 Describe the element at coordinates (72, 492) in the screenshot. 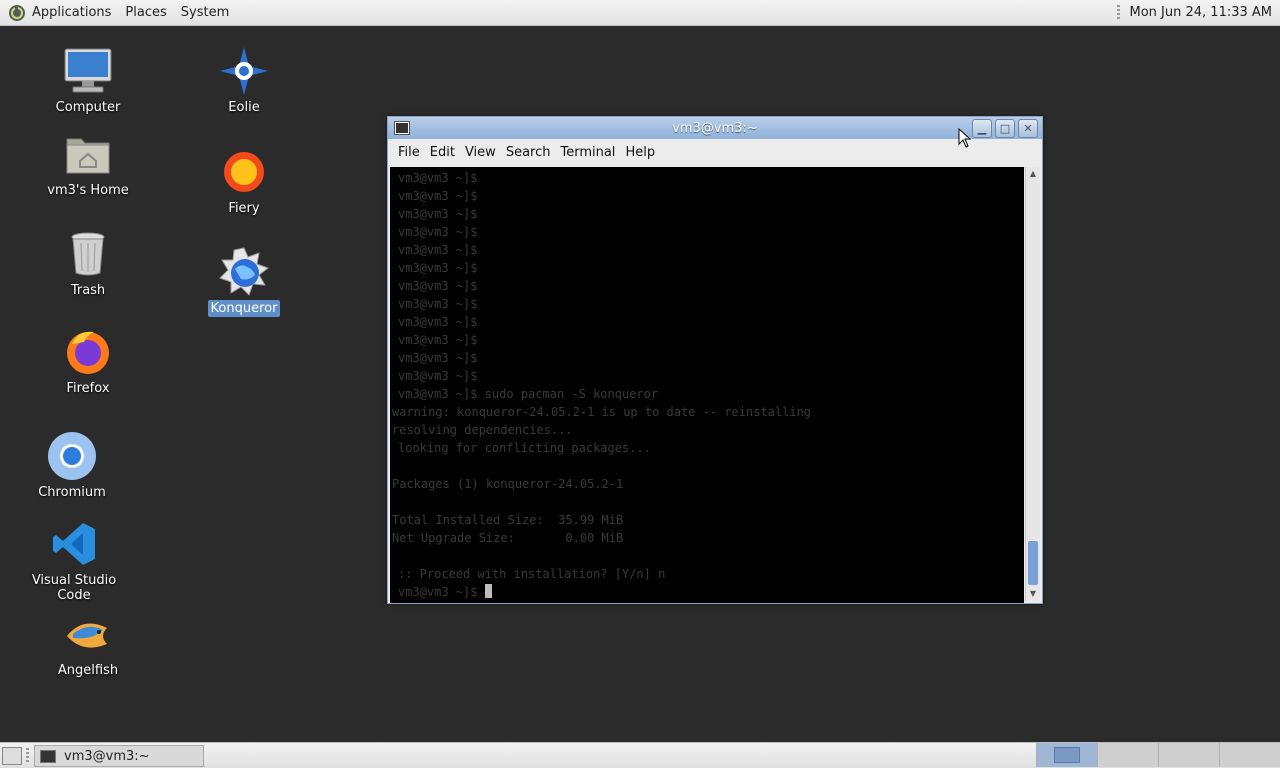

I see `desktop-icon-label: Chromium` at that location.